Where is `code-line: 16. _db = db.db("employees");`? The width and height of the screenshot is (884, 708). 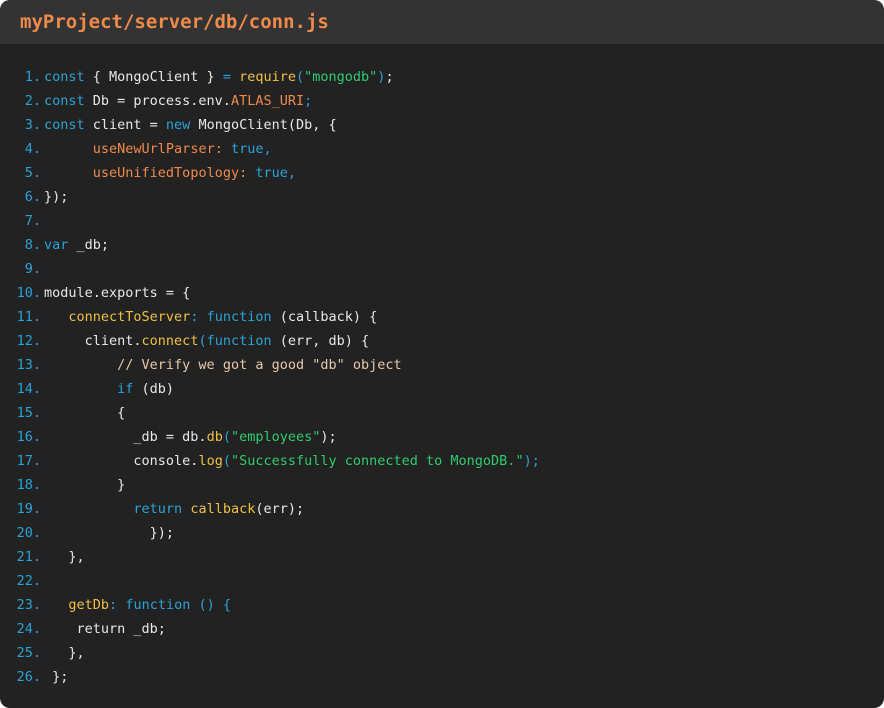 code-line: 16. _db = db.db("employees"); is located at coordinates (442, 437).